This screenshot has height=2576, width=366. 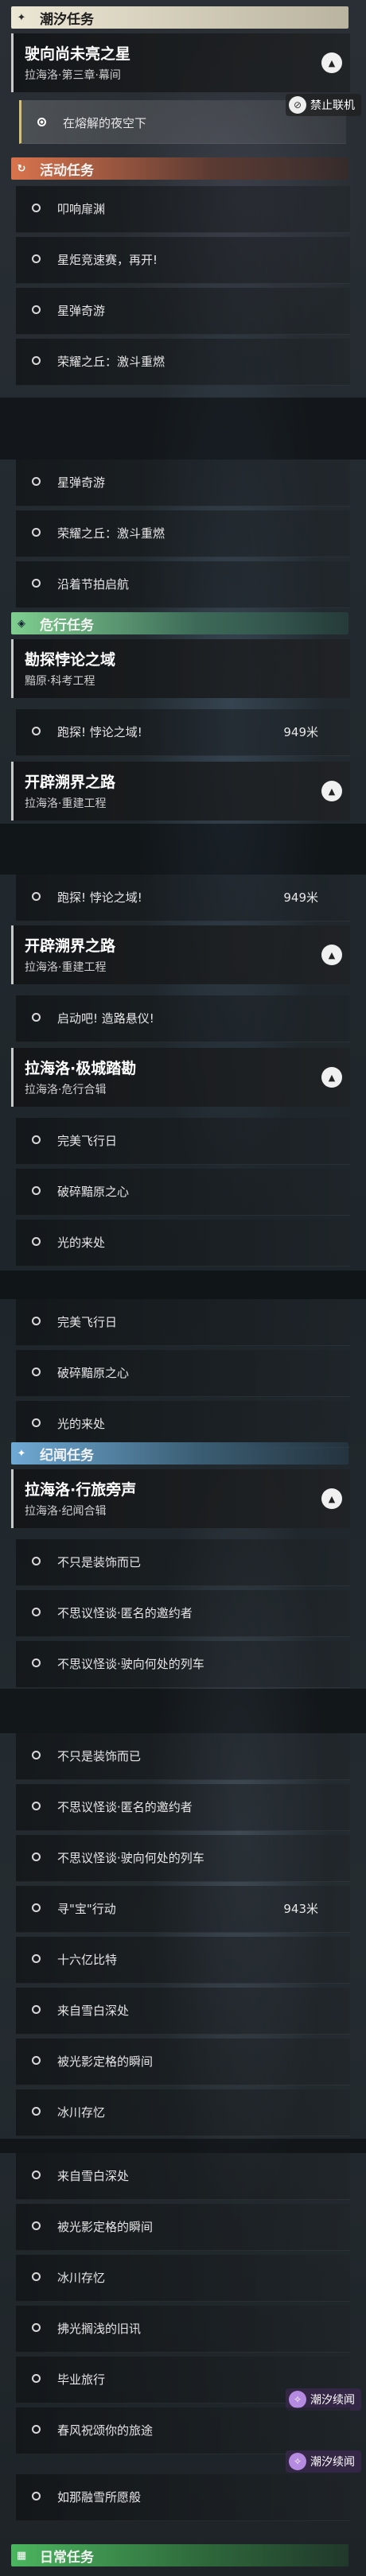 I want to click on item-label: 不思议怪谈·驶向何处的列车, so click(x=130, y=1664).